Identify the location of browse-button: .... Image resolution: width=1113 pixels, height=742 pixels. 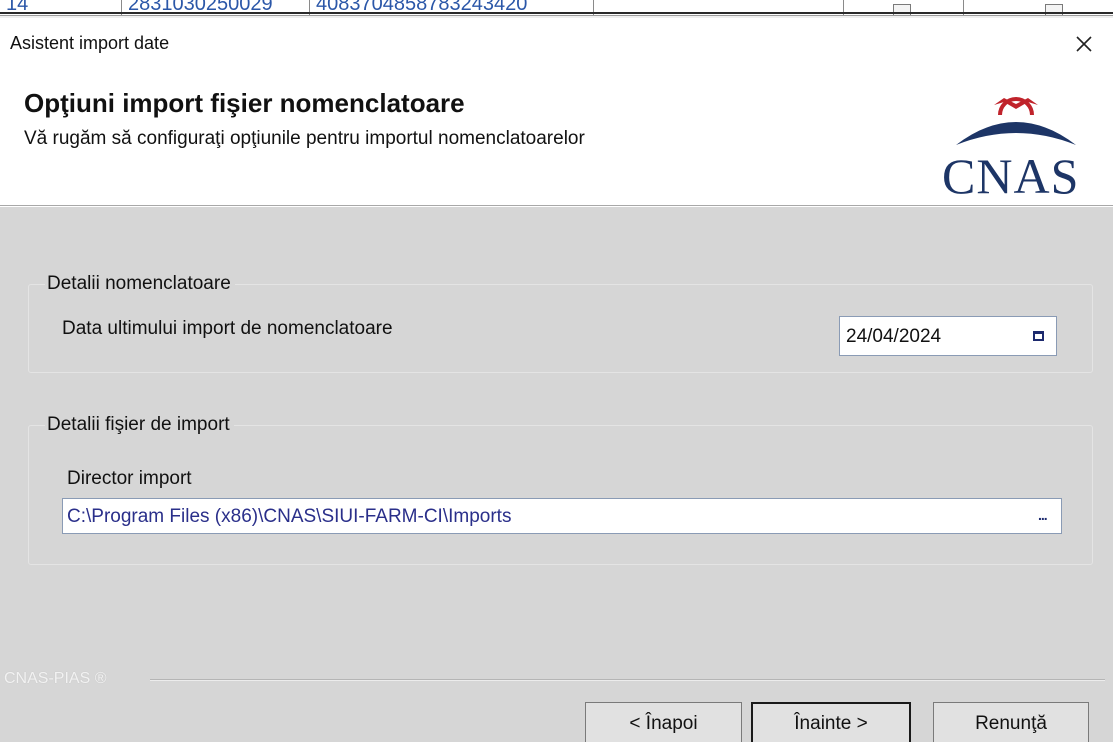
(1045, 516).